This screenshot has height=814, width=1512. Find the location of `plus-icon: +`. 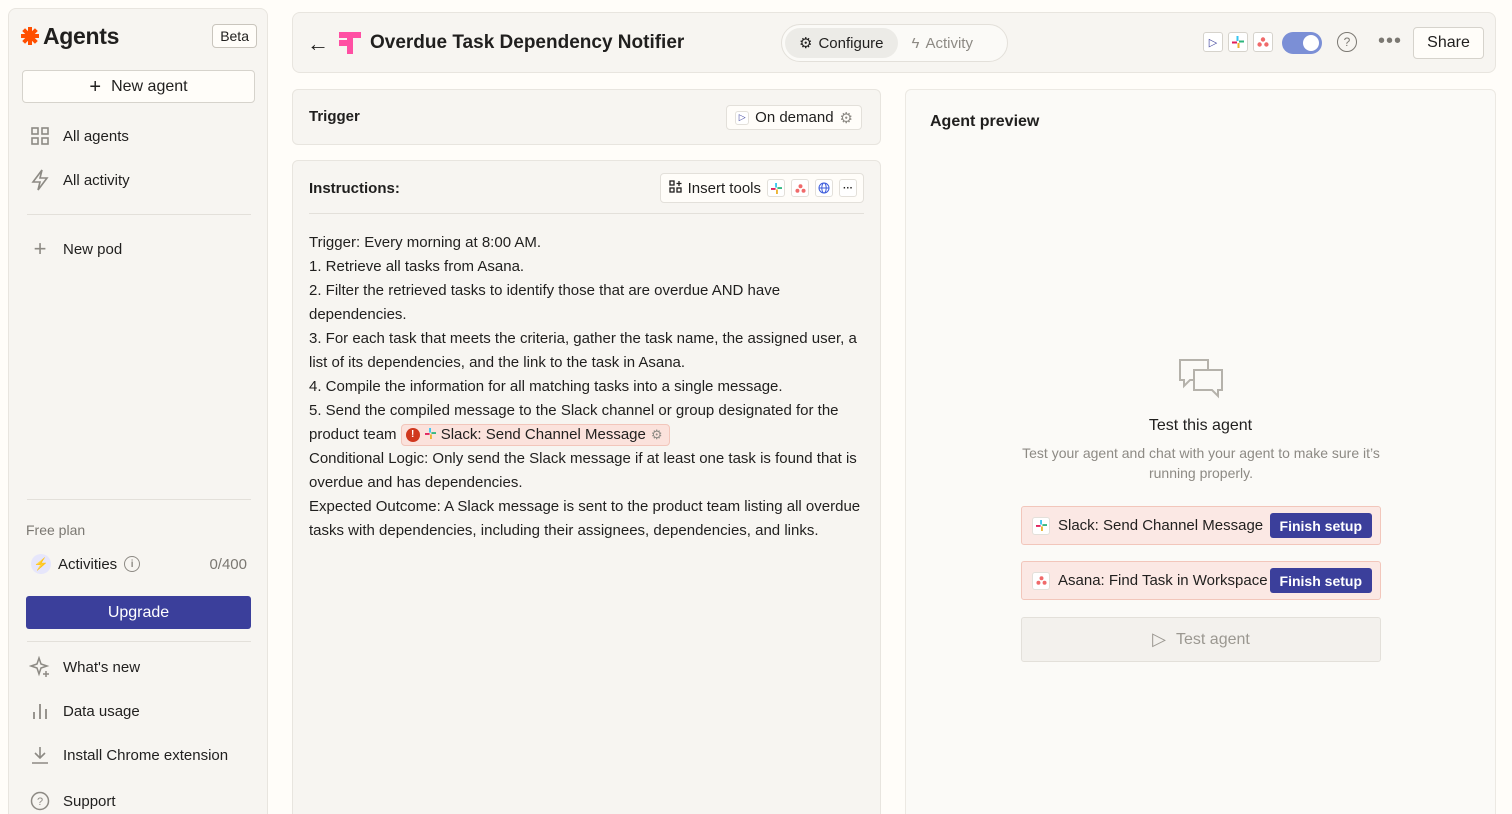

plus-icon: + is located at coordinates (95, 86).